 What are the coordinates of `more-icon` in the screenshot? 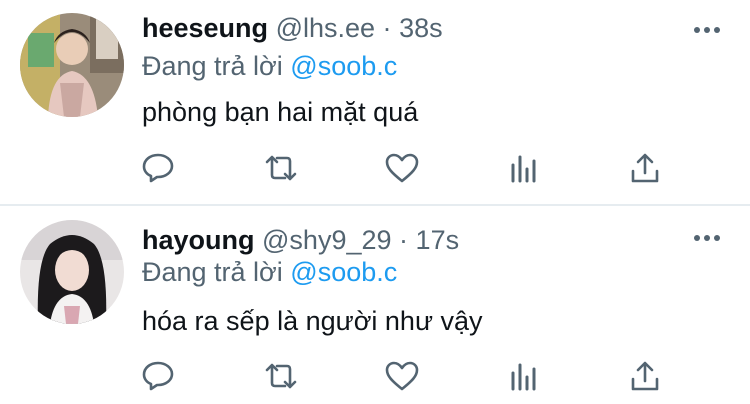 It's located at (707, 238).